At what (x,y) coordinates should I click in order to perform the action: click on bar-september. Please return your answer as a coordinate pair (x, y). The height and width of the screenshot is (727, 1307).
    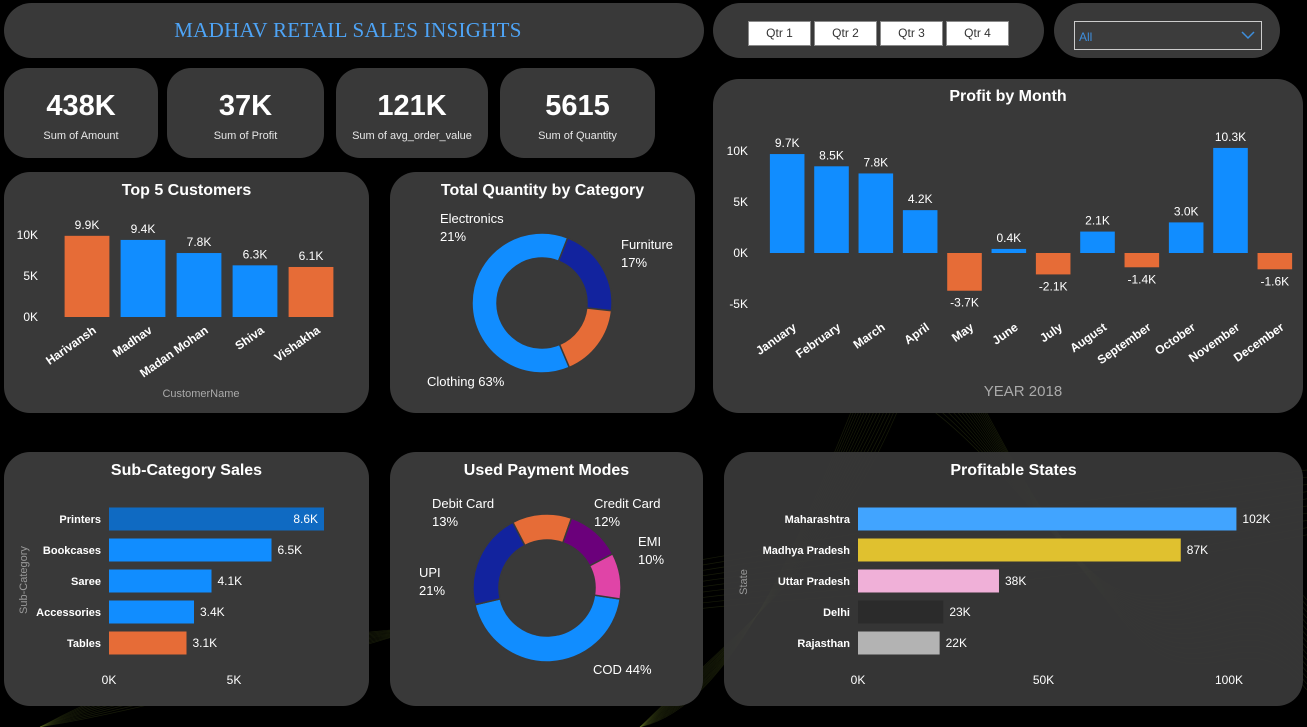
    Looking at the image, I should click on (1142, 260).